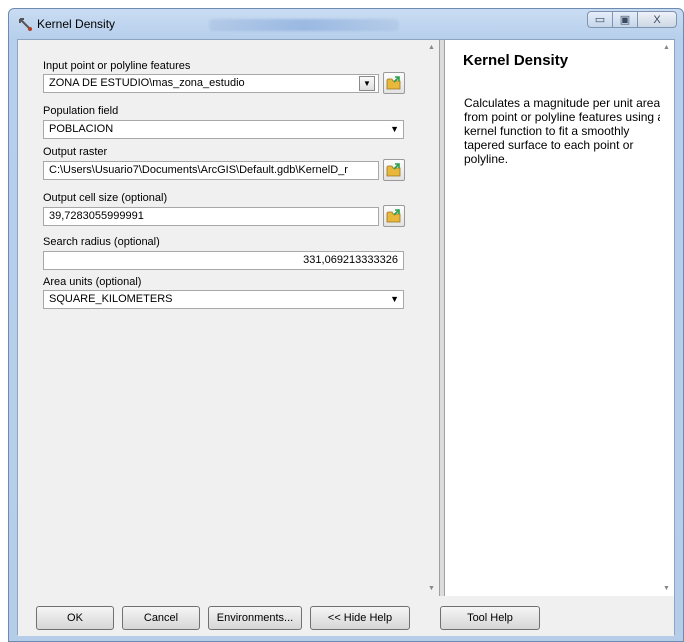  Describe the element at coordinates (490, 618) in the screenshot. I see `tool-help-button: Tool Help` at that location.